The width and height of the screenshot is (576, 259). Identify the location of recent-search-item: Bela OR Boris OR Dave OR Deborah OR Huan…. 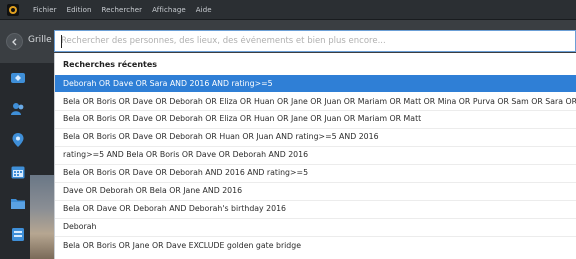
(315, 136).